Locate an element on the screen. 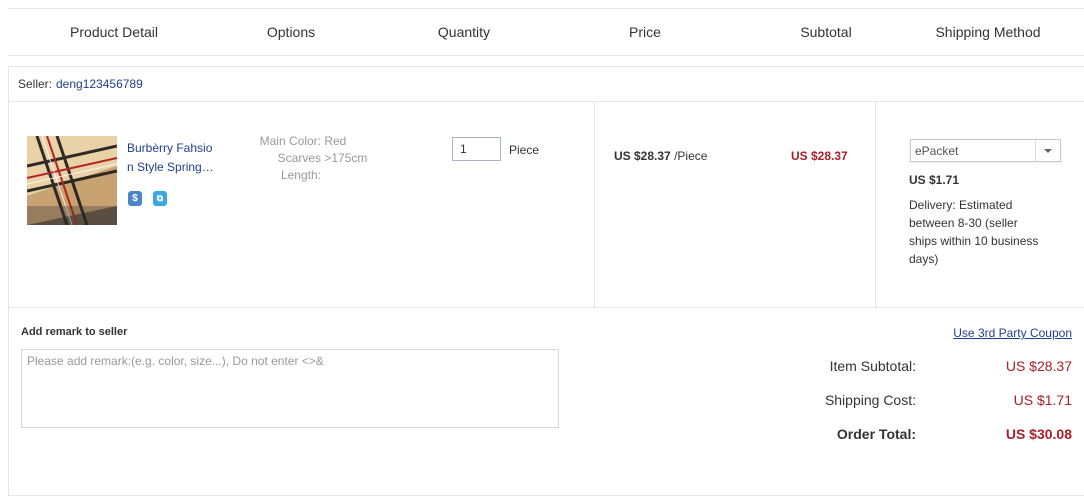  chevron-down-icon is located at coordinates (1047, 150).